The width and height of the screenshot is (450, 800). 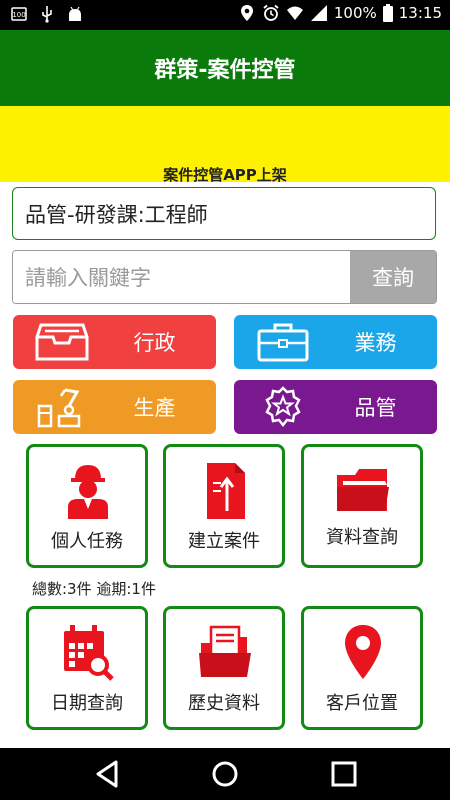 I want to click on system-nav-bar, so click(x=225, y=774).